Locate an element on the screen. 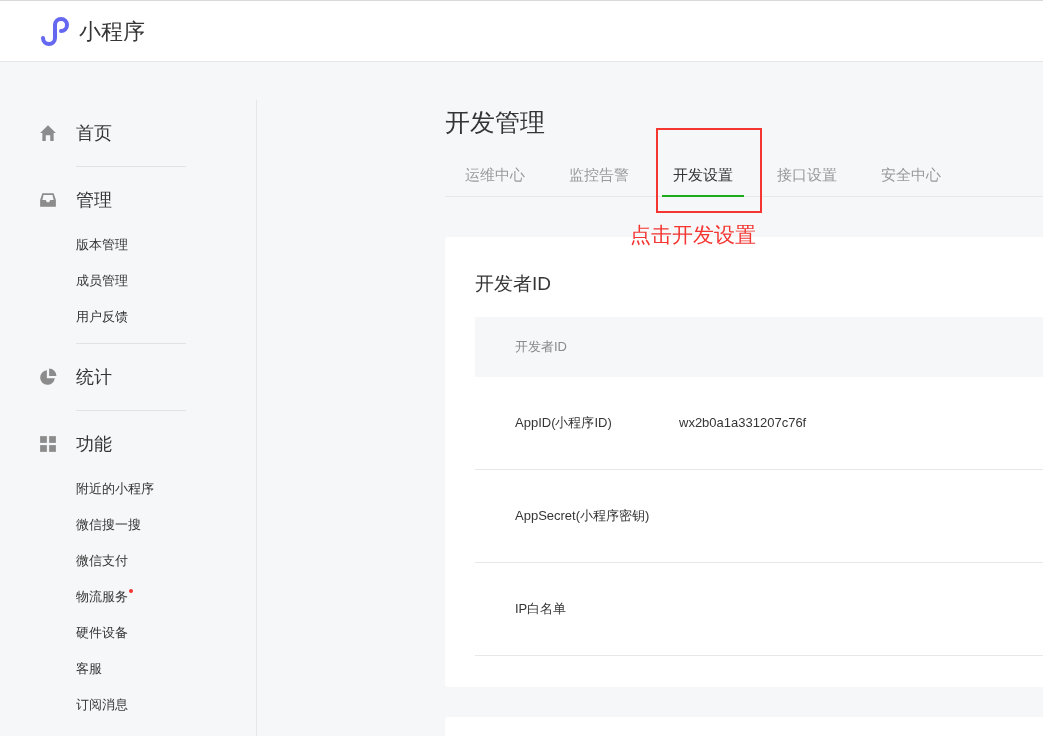  table-cell-text: AppID(小程序ID) is located at coordinates (564, 423).